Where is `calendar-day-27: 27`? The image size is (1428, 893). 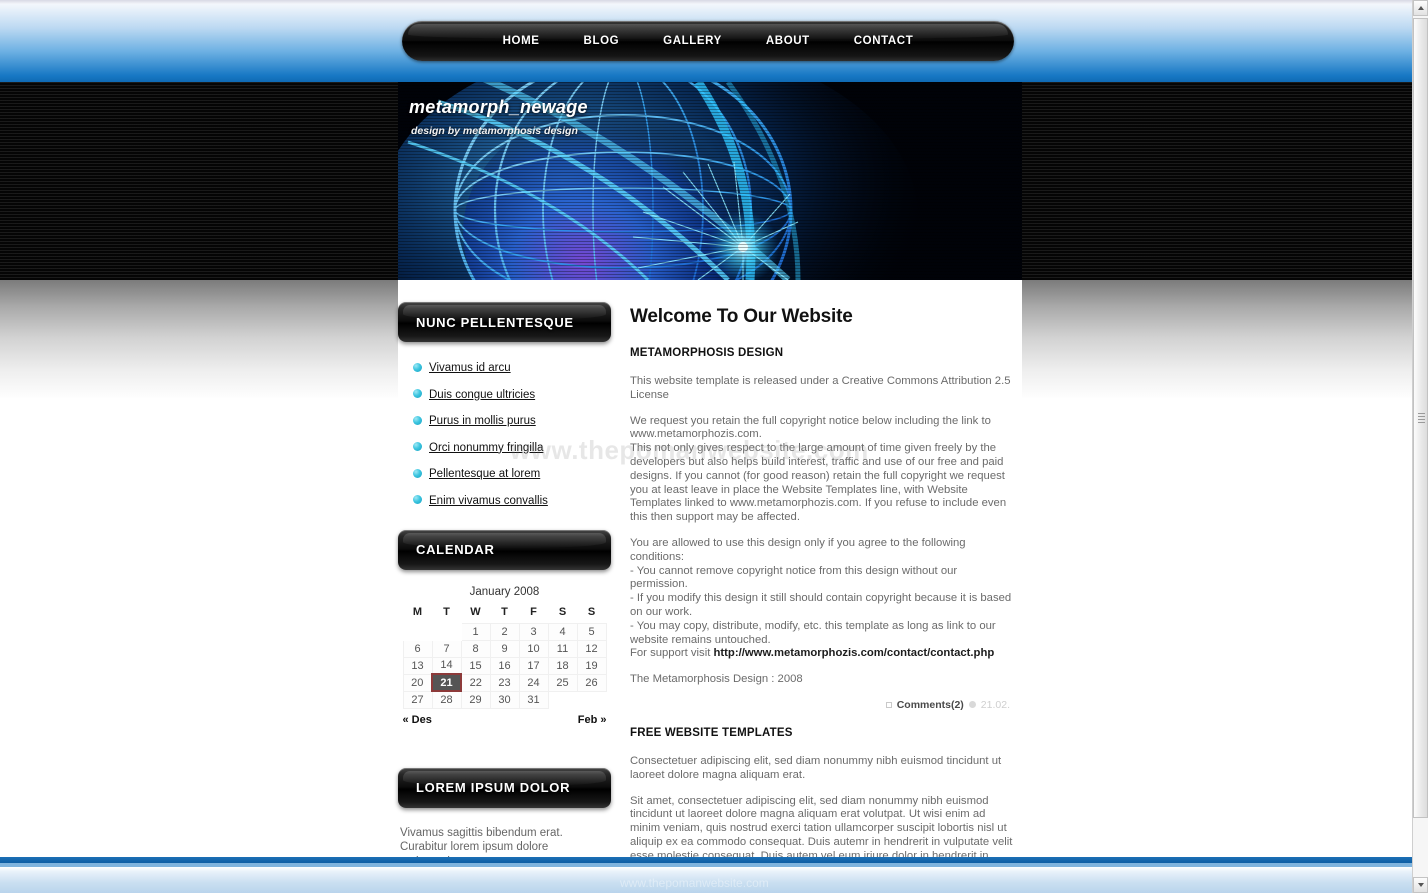 calendar-day-27: 27 is located at coordinates (417, 699).